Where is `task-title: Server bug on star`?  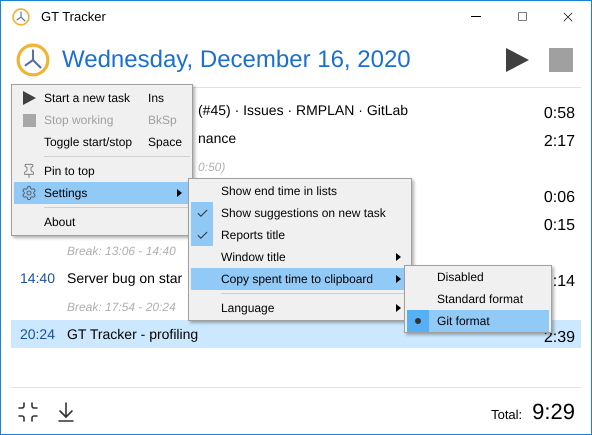 task-title: Server bug on star is located at coordinates (124, 278).